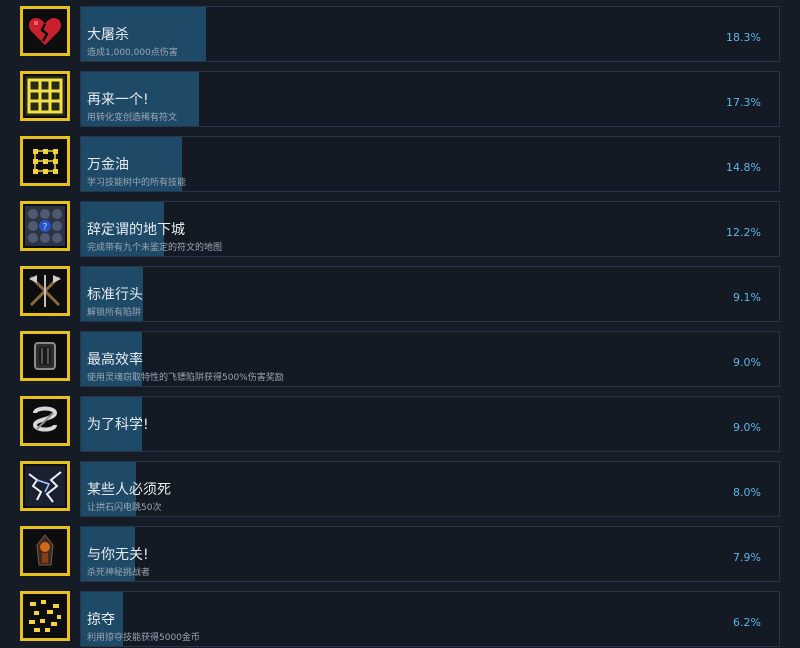  I want to click on achievement-percent: 7.9%, so click(747, 557).